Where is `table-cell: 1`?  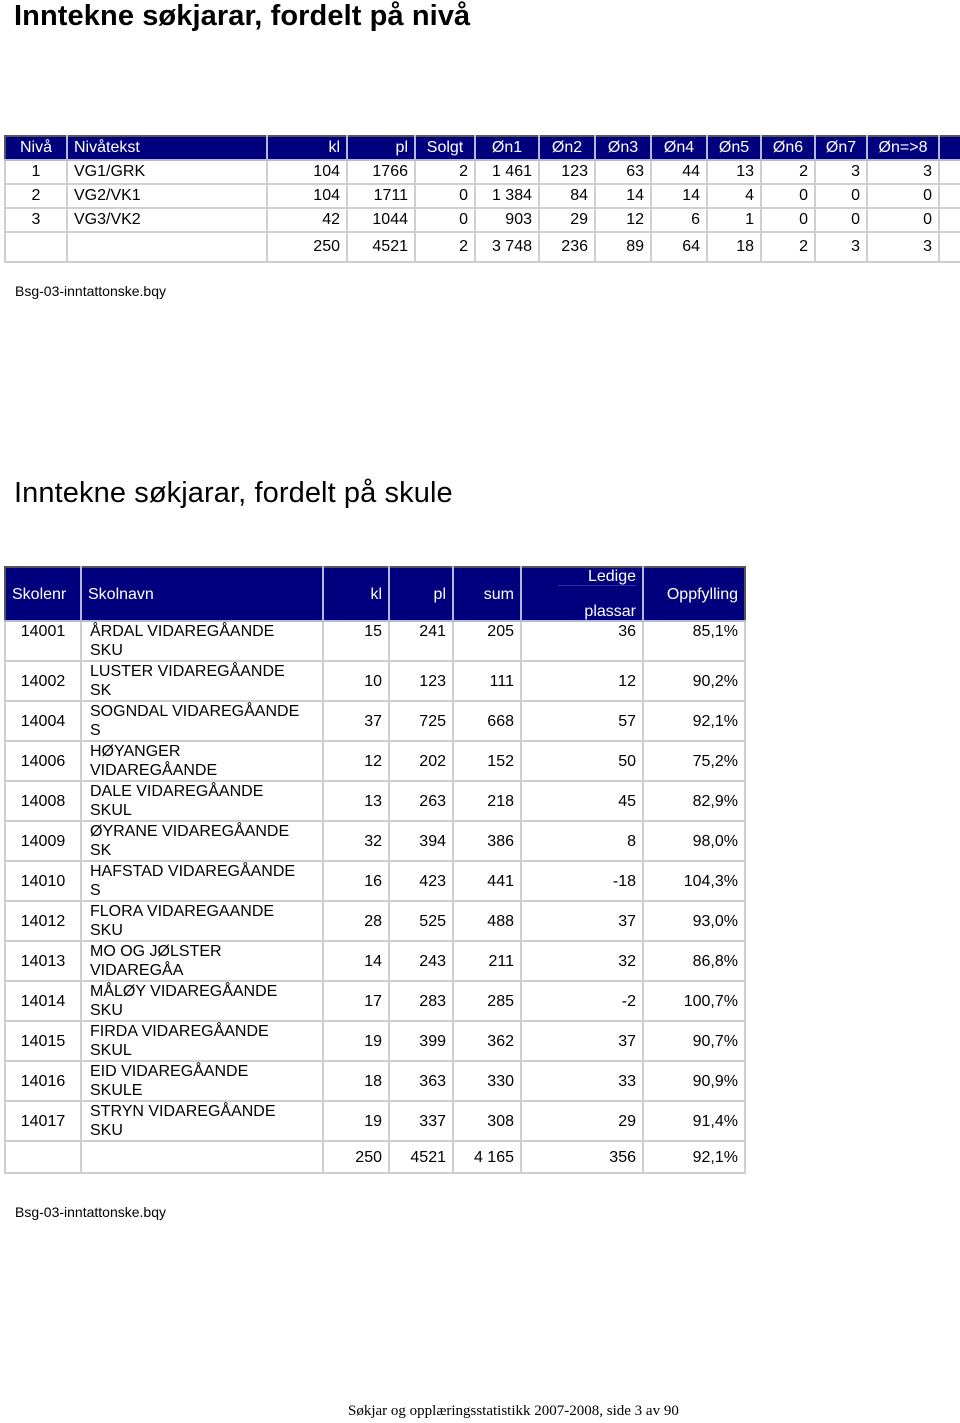
table-cell: 1 is located at coordinates (734, 220).